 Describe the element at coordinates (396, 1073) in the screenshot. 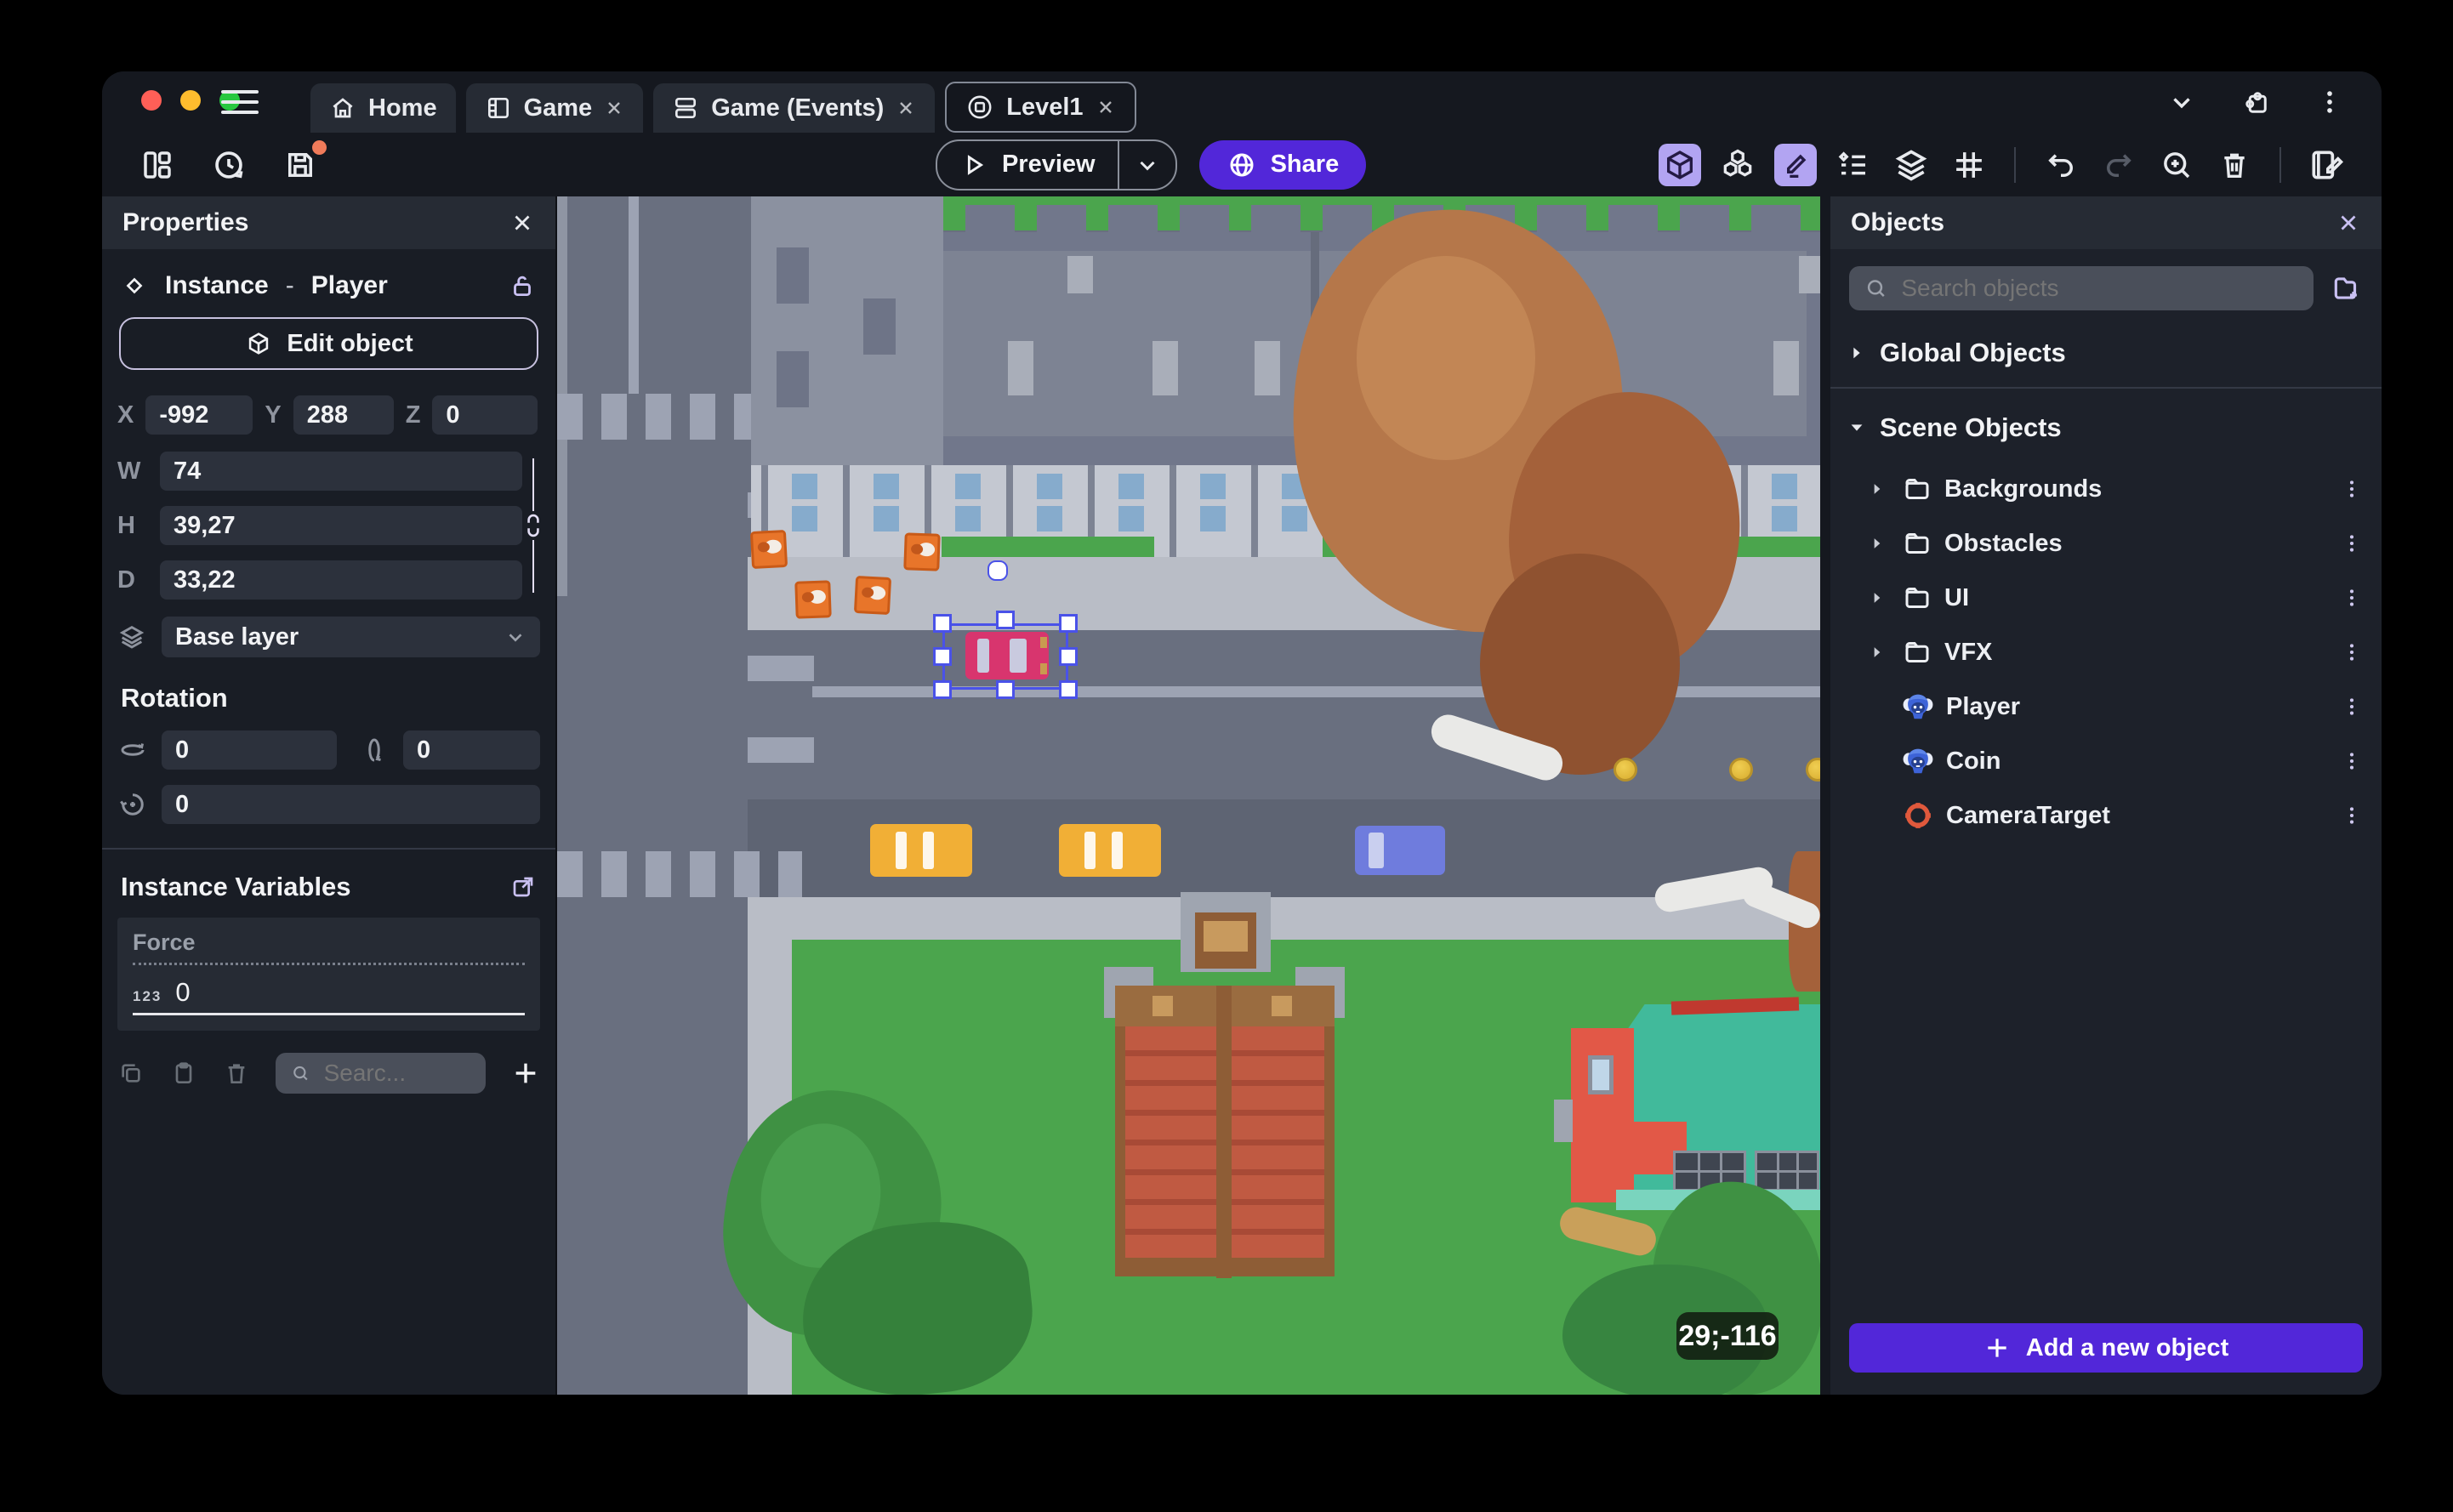

I see `variables-search-input` at that location.